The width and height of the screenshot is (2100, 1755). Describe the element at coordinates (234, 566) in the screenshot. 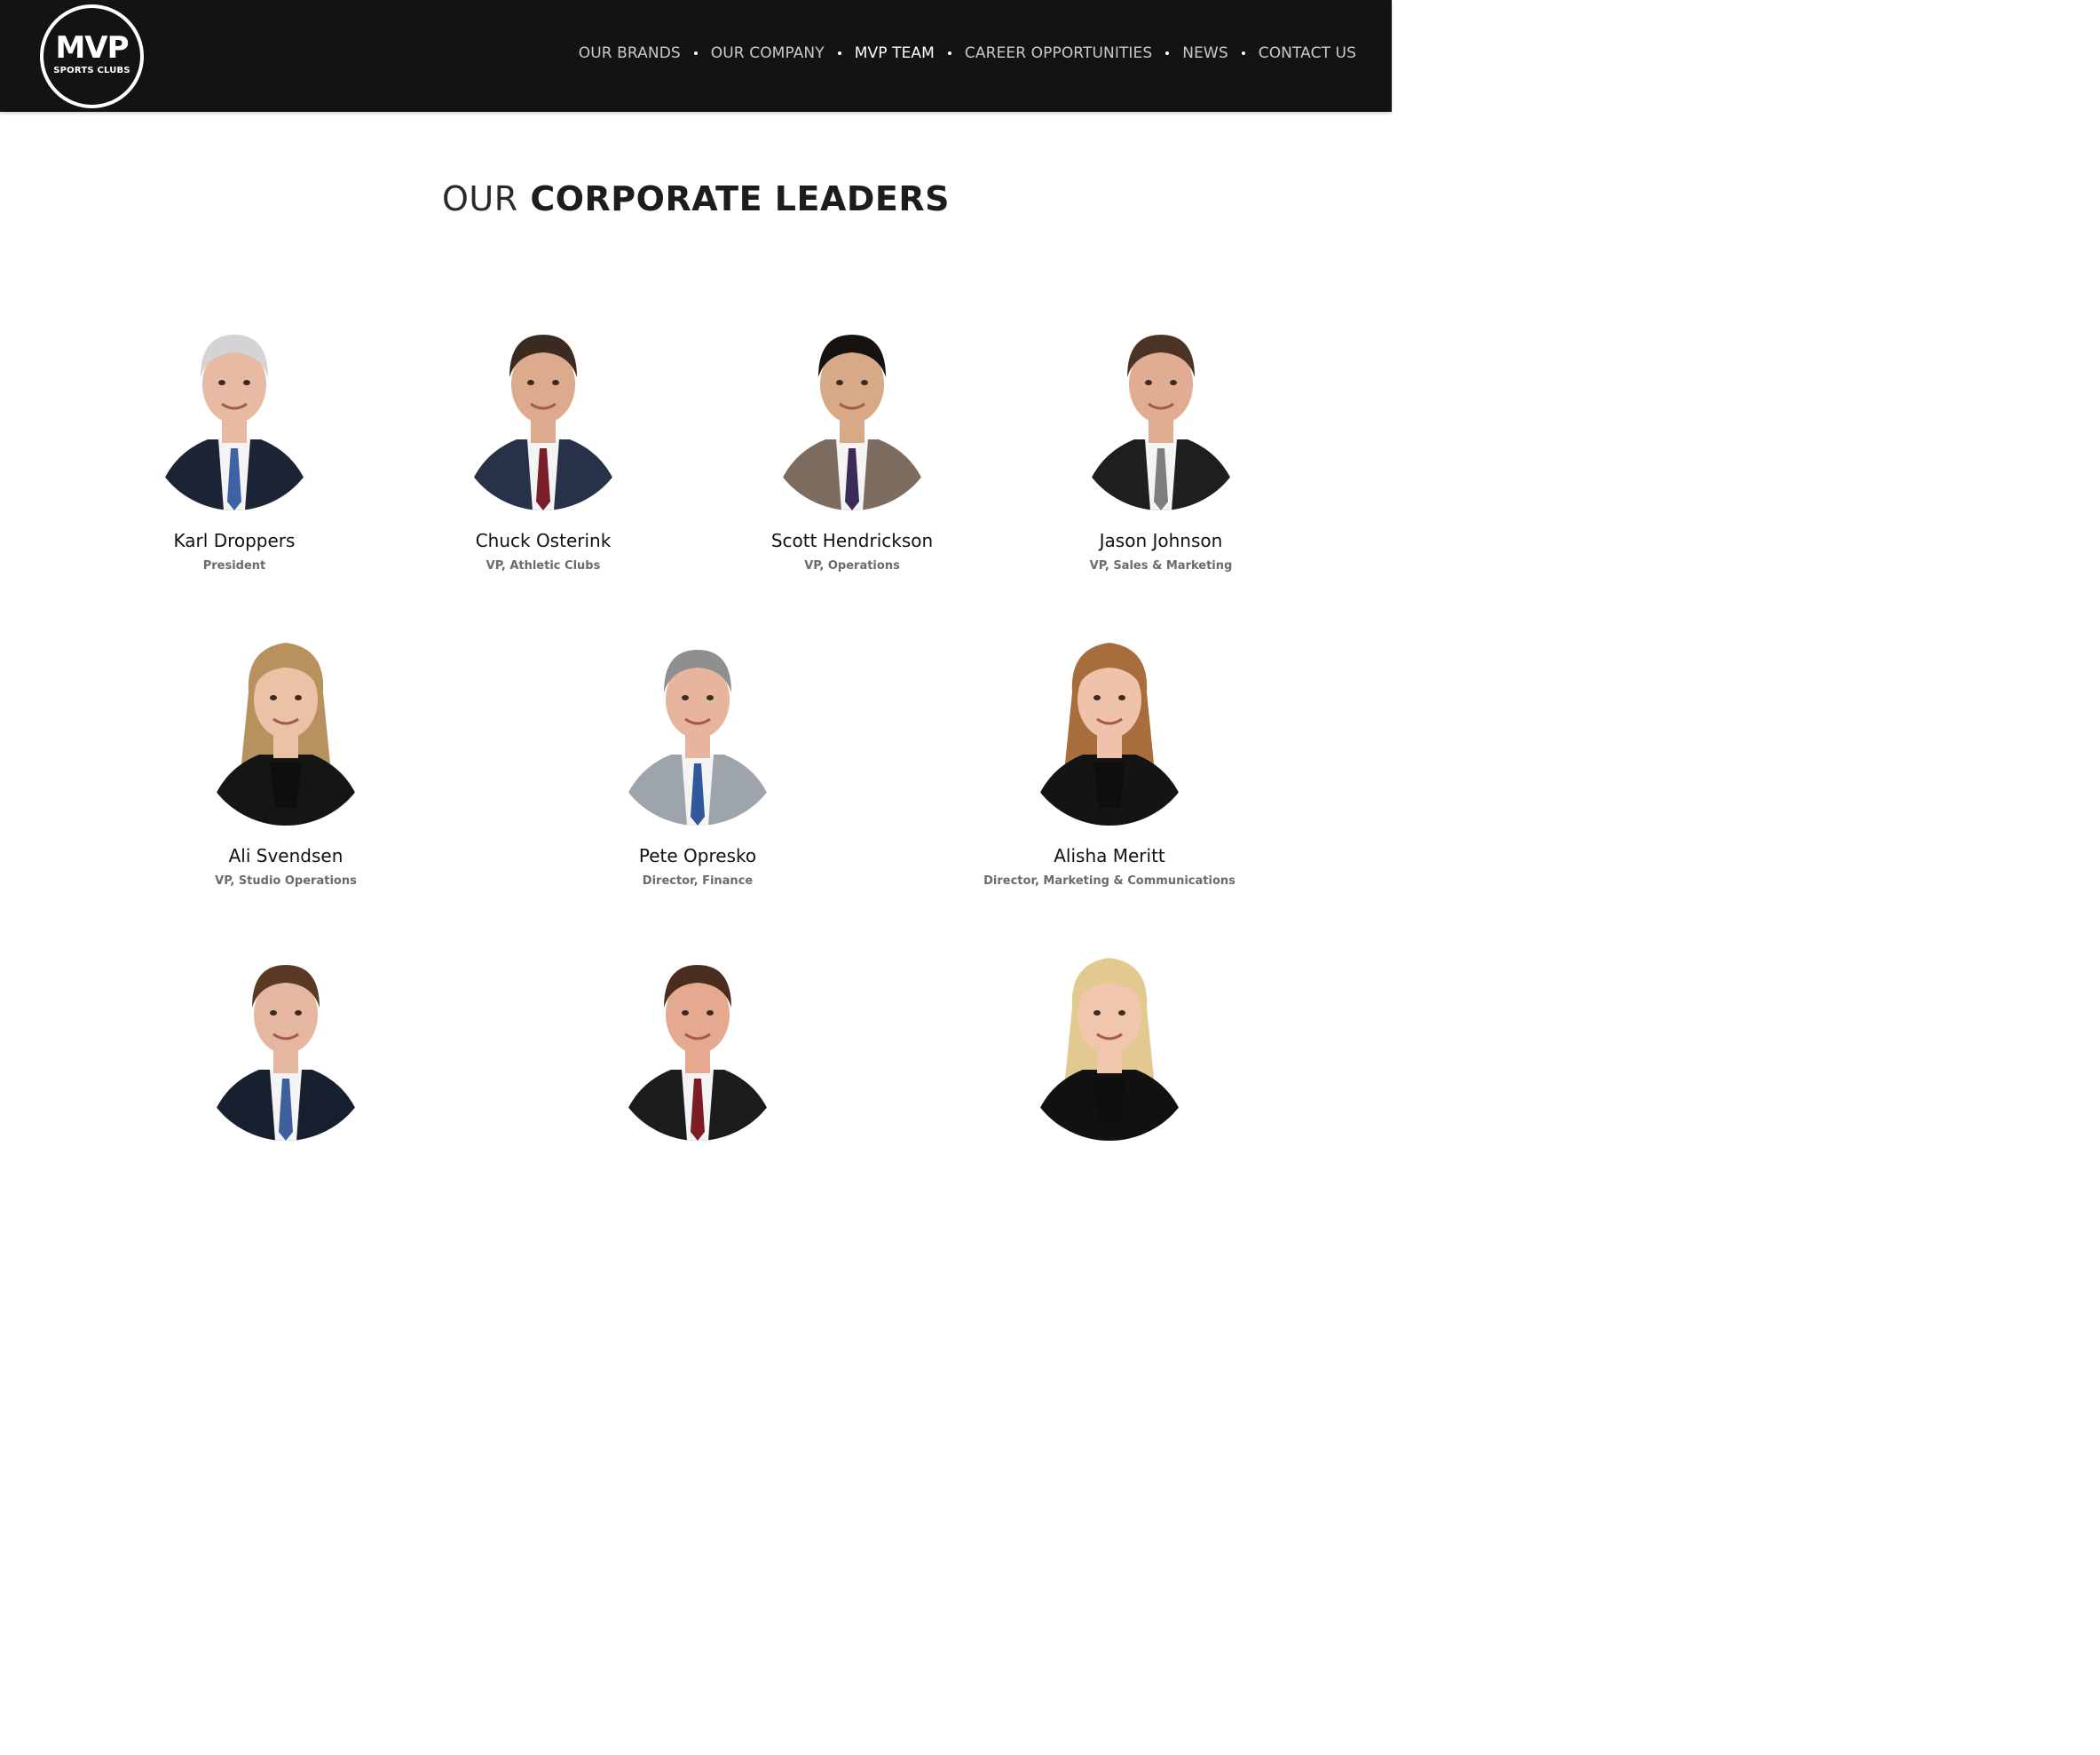

I see `leader-role: President` at that location.